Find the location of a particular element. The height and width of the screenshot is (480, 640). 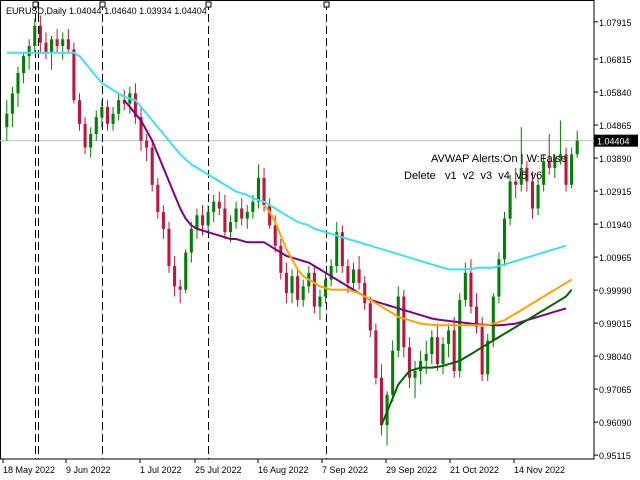

v5-button: v5 is located at coordinates (522, 176).